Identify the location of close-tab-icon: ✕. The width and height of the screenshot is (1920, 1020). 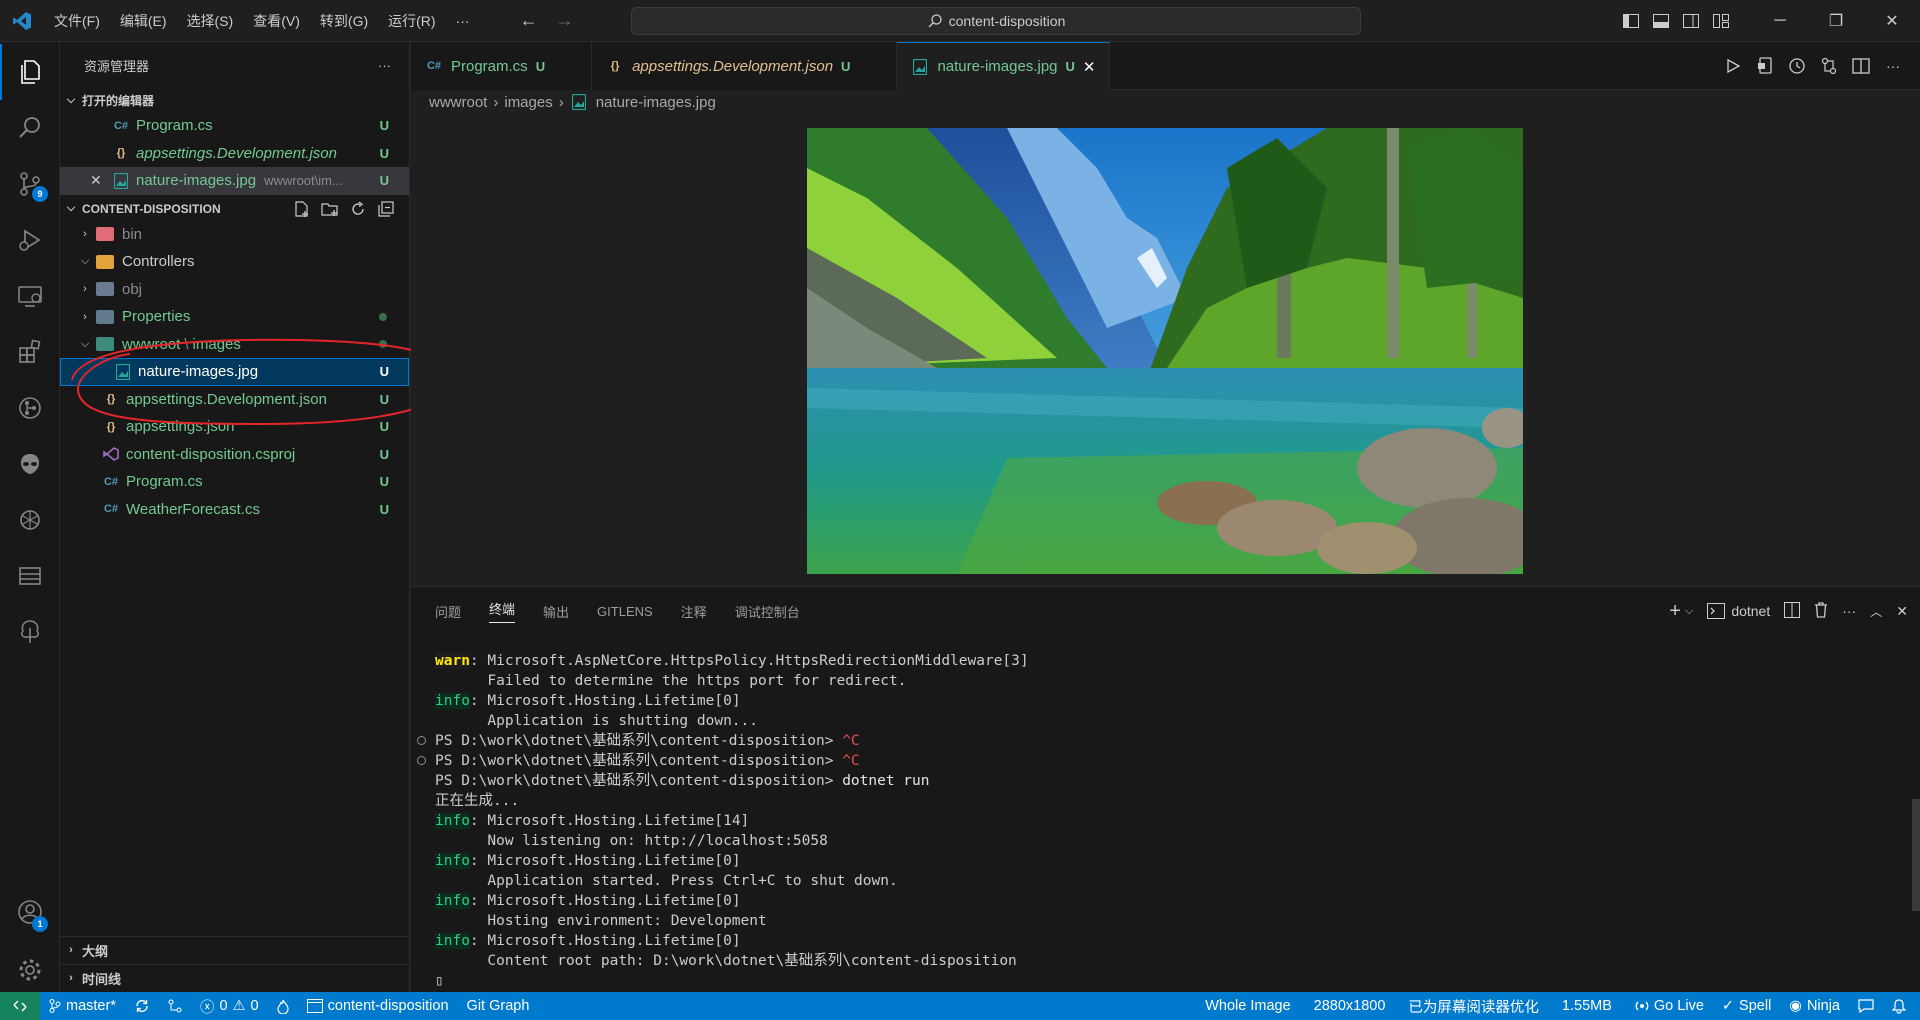
(1089, 67).